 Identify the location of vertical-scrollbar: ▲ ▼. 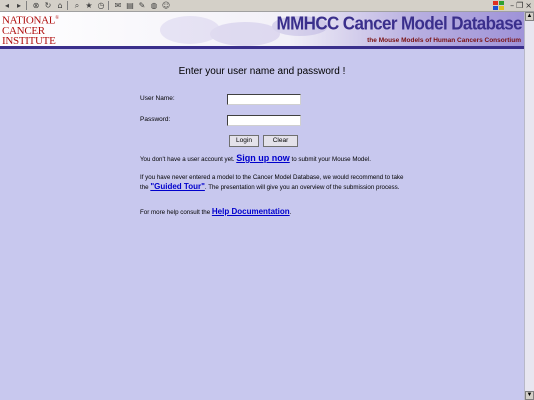
(529, 206).